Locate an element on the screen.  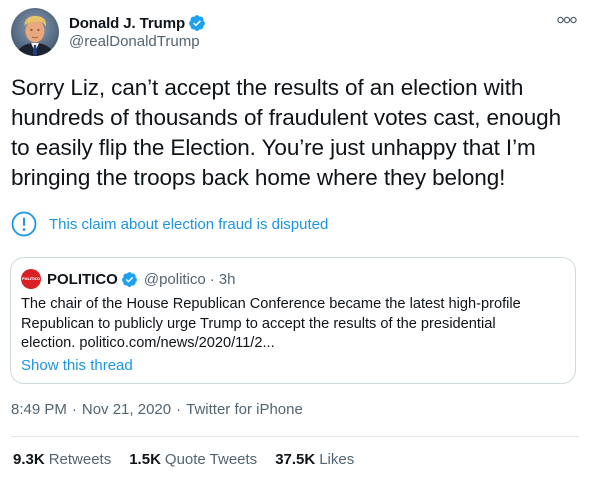
more-options-icon is located at coordinates (567, 20).